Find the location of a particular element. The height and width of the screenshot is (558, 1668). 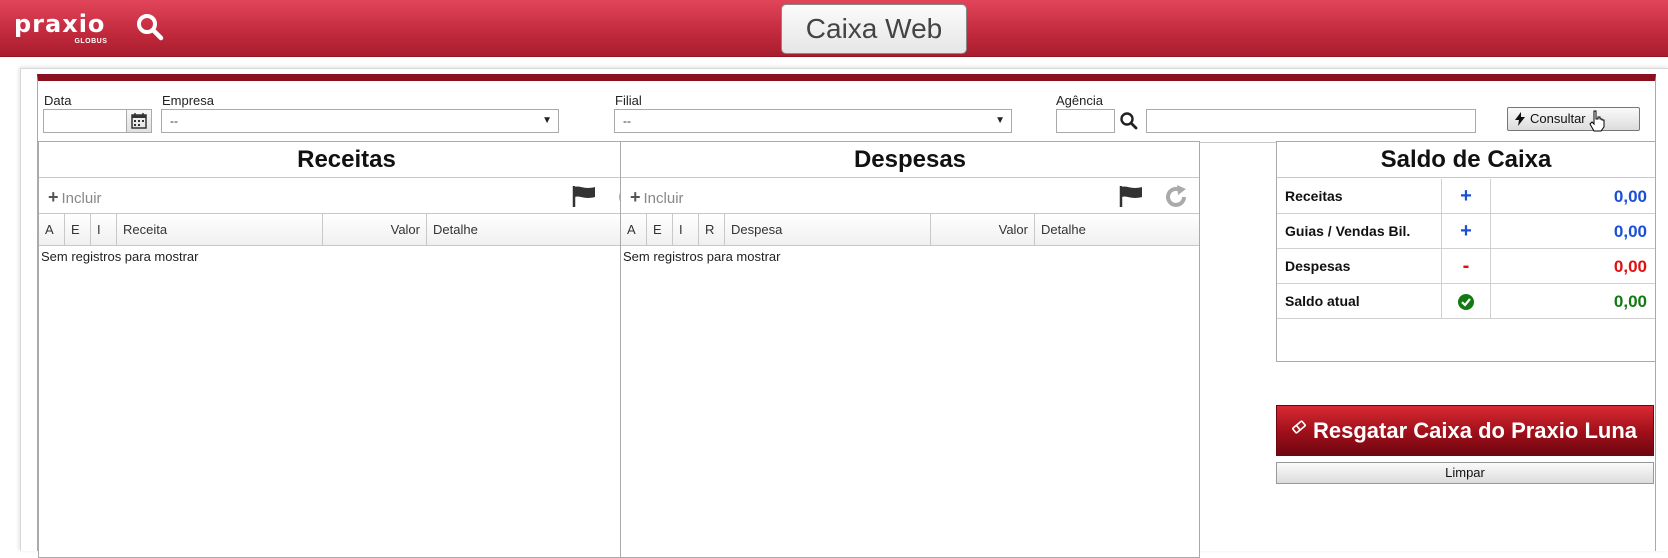

consultar-label: Consultar is located at coordinates (1558, 118).